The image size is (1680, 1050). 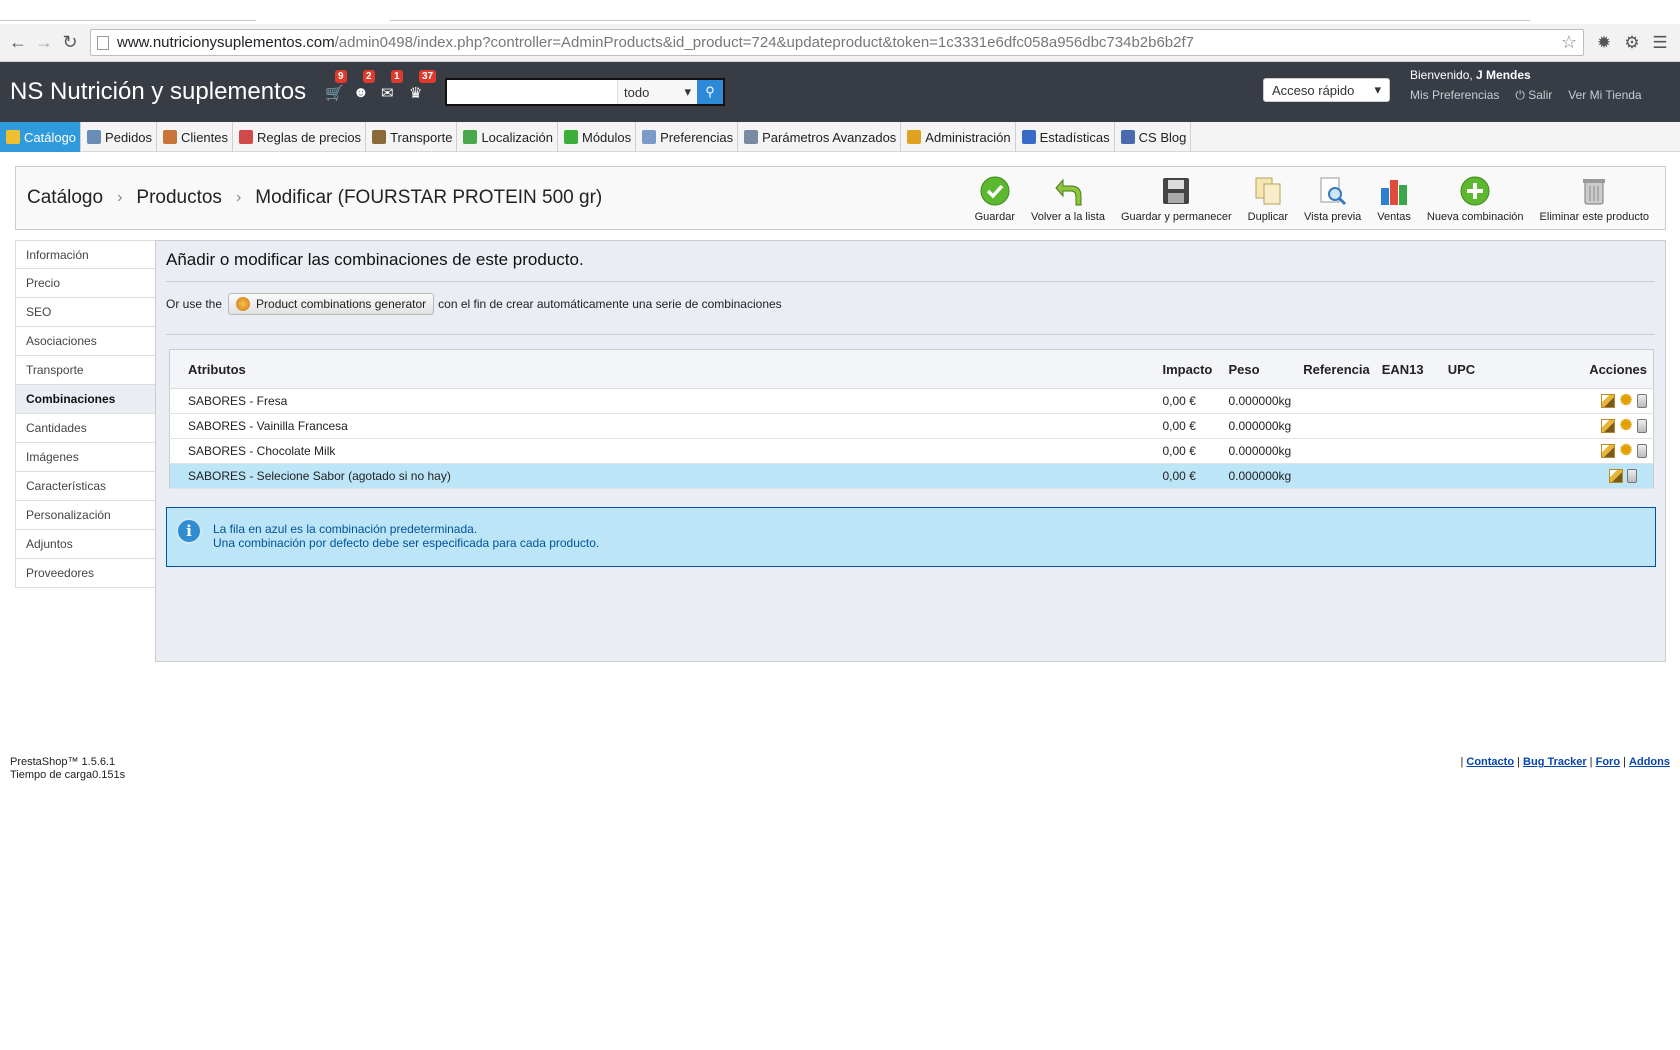 I want to click on tab-suppliers: Proveedores, so click(x=85, y=573).